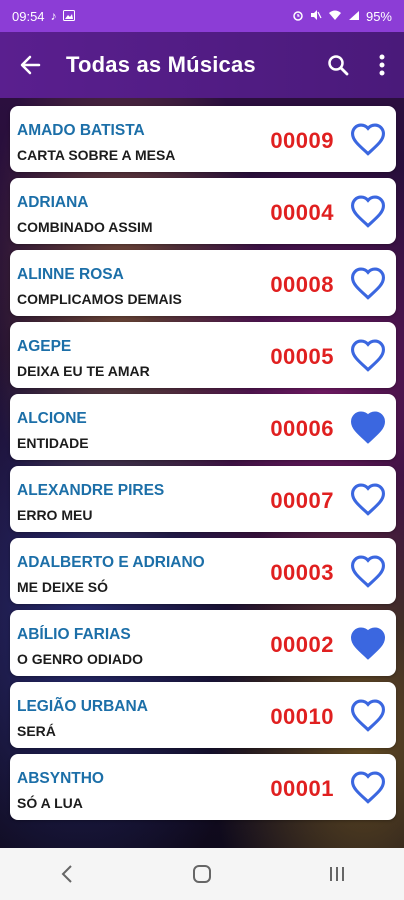 Image resolution: width=404 pixels, height=900 pixels. I want to click on song-card: ABÍLIO FARIAS O GENRO ODIADO 00002, so click(203, 643).